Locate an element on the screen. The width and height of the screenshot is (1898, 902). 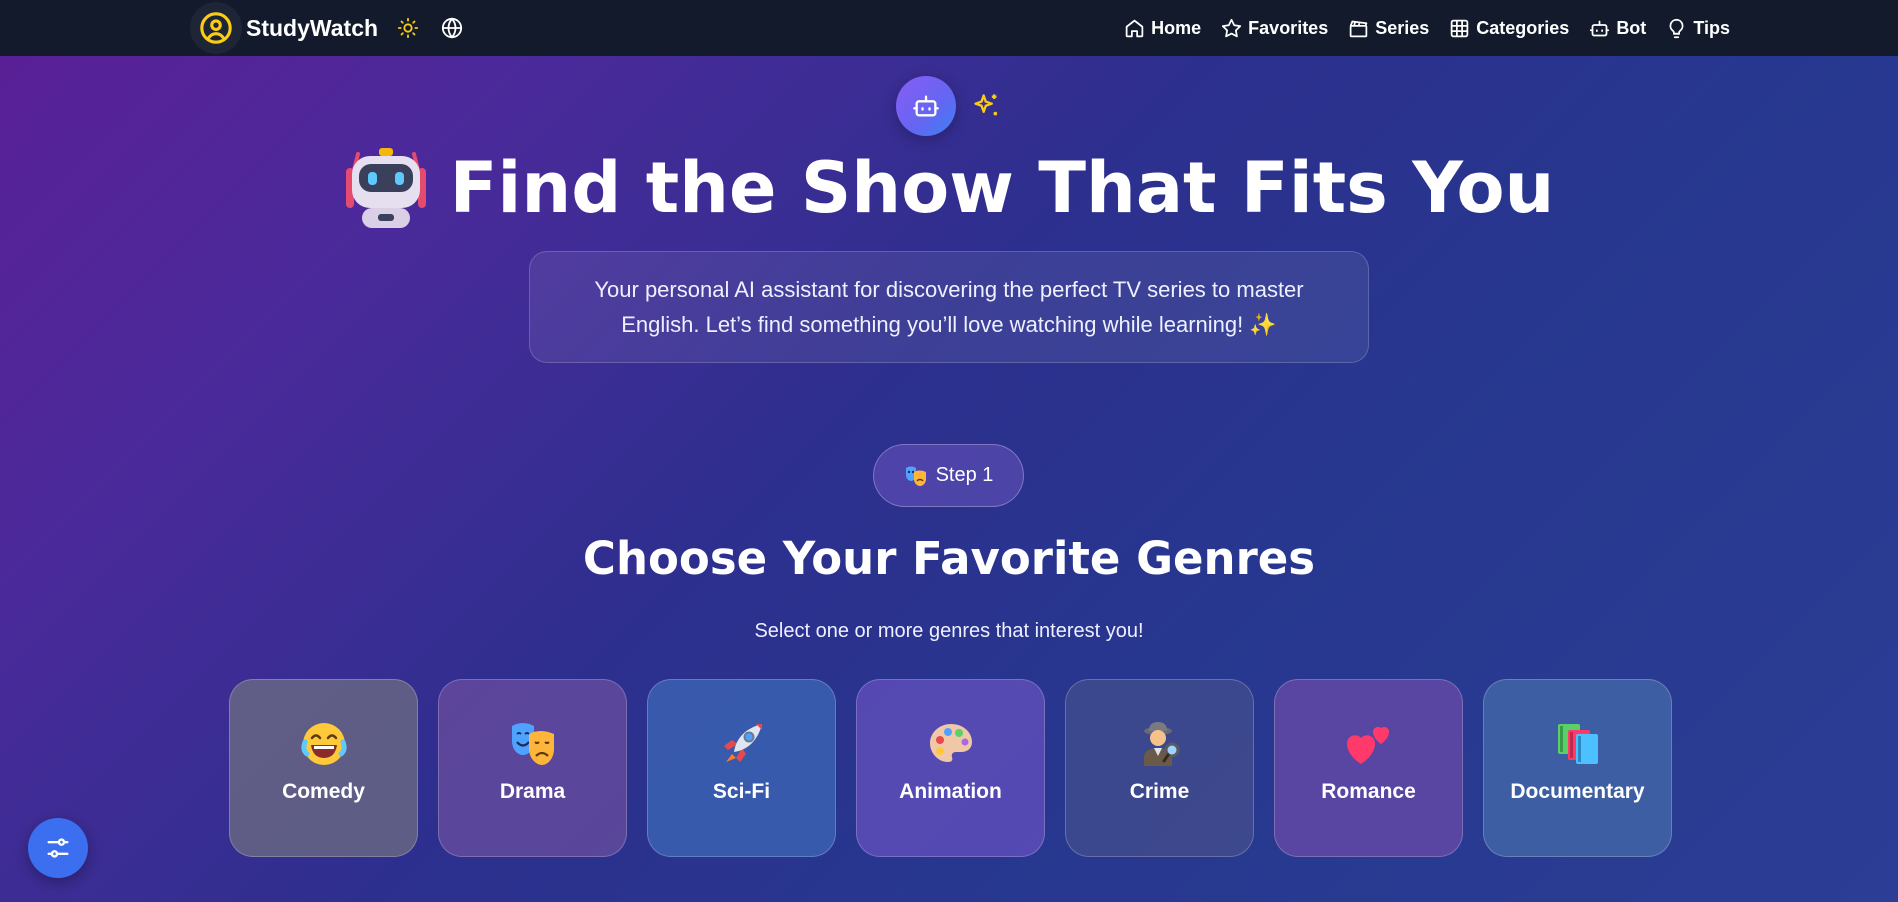
star-icon is located at coordinates (1232, 27).